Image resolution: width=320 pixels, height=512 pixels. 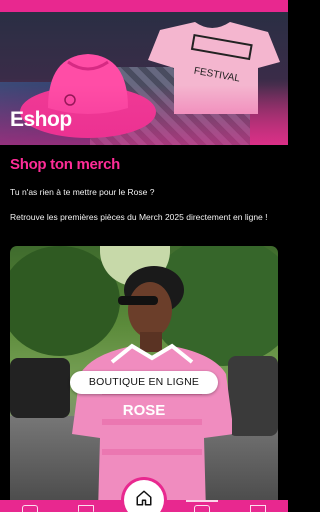 I want to click on section-title: Shop ton merch, so click(x=65, y=164).